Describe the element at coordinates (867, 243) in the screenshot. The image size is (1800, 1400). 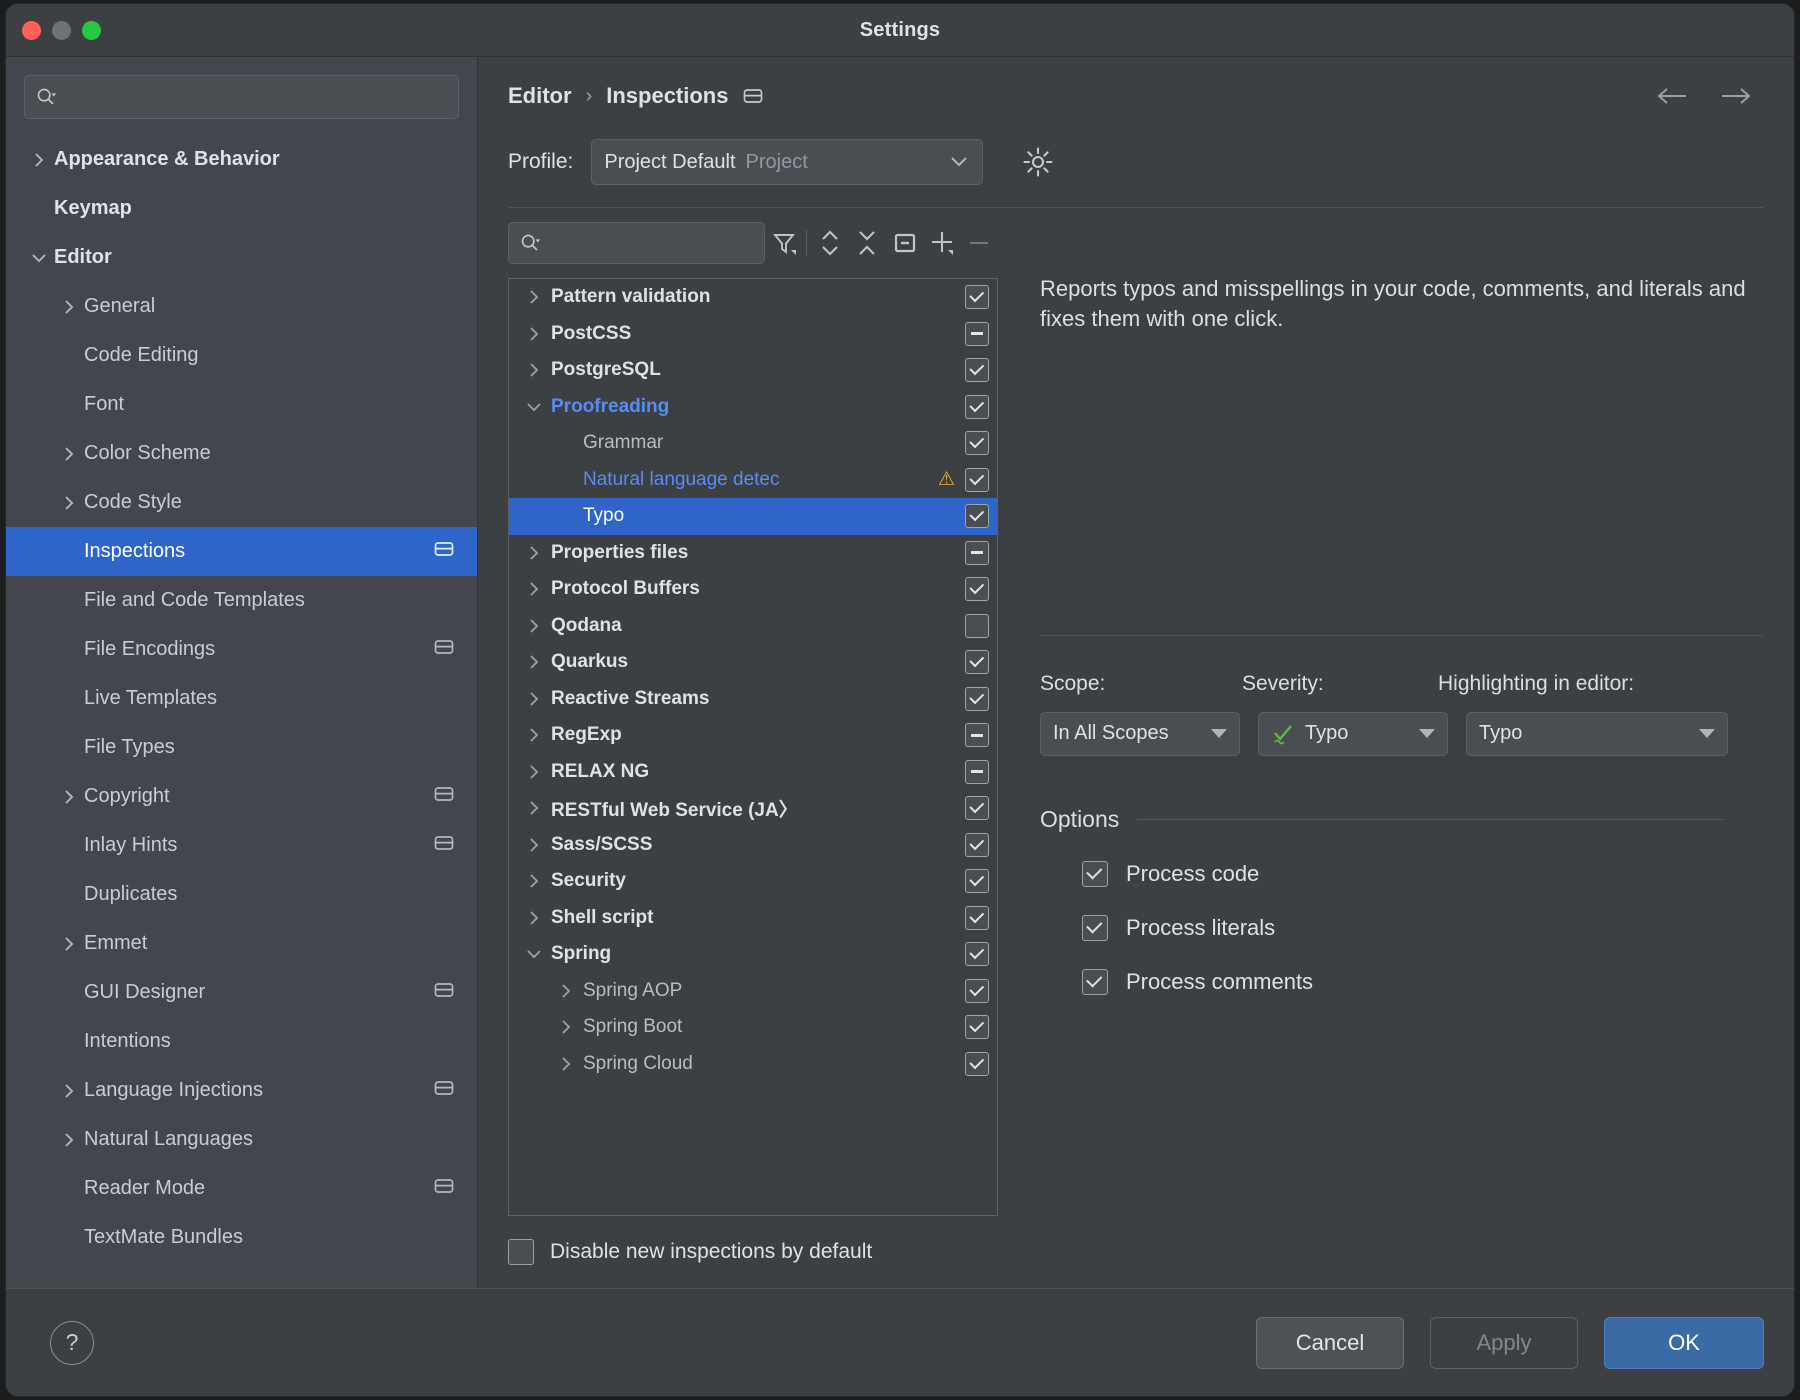
I see `collapse-all-button` at that location.